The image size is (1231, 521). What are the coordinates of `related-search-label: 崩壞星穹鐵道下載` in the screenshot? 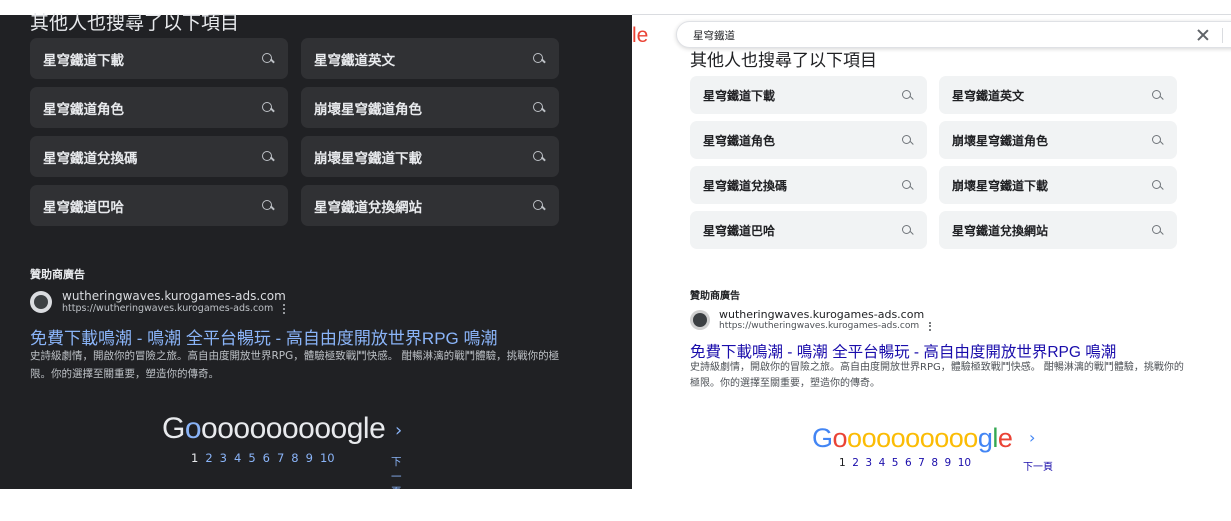 It's located at (368, 158).